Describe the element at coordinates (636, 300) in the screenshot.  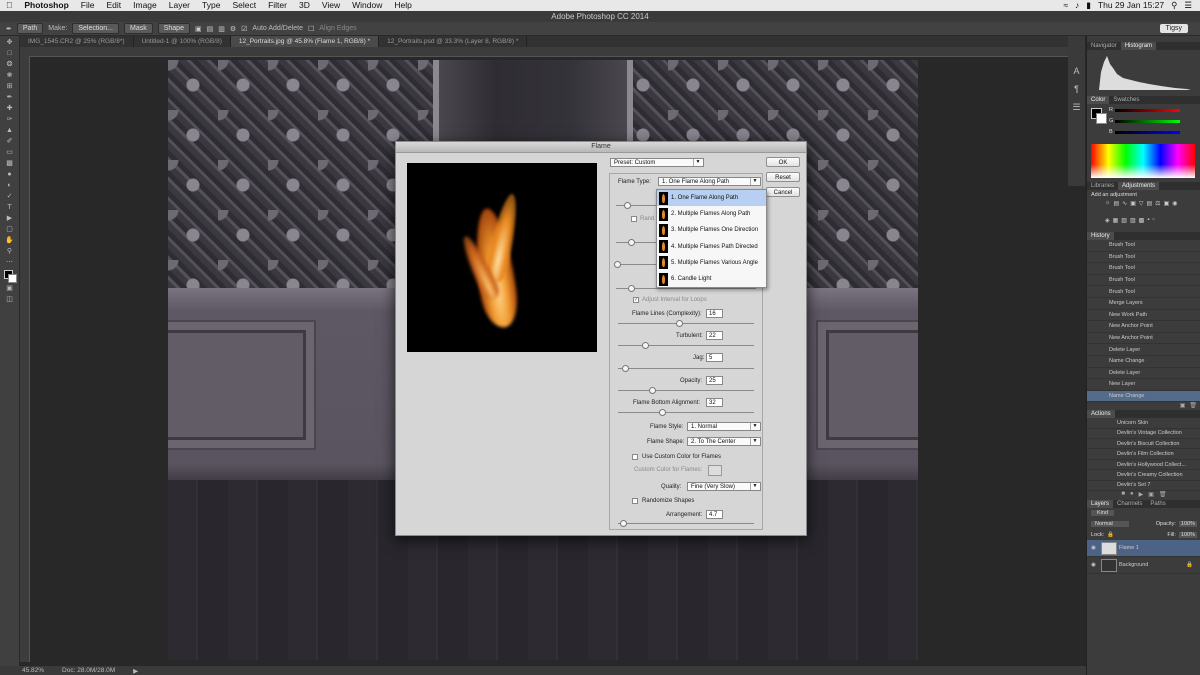
I see `adjust-interval-checkbox: ✓` at that location.